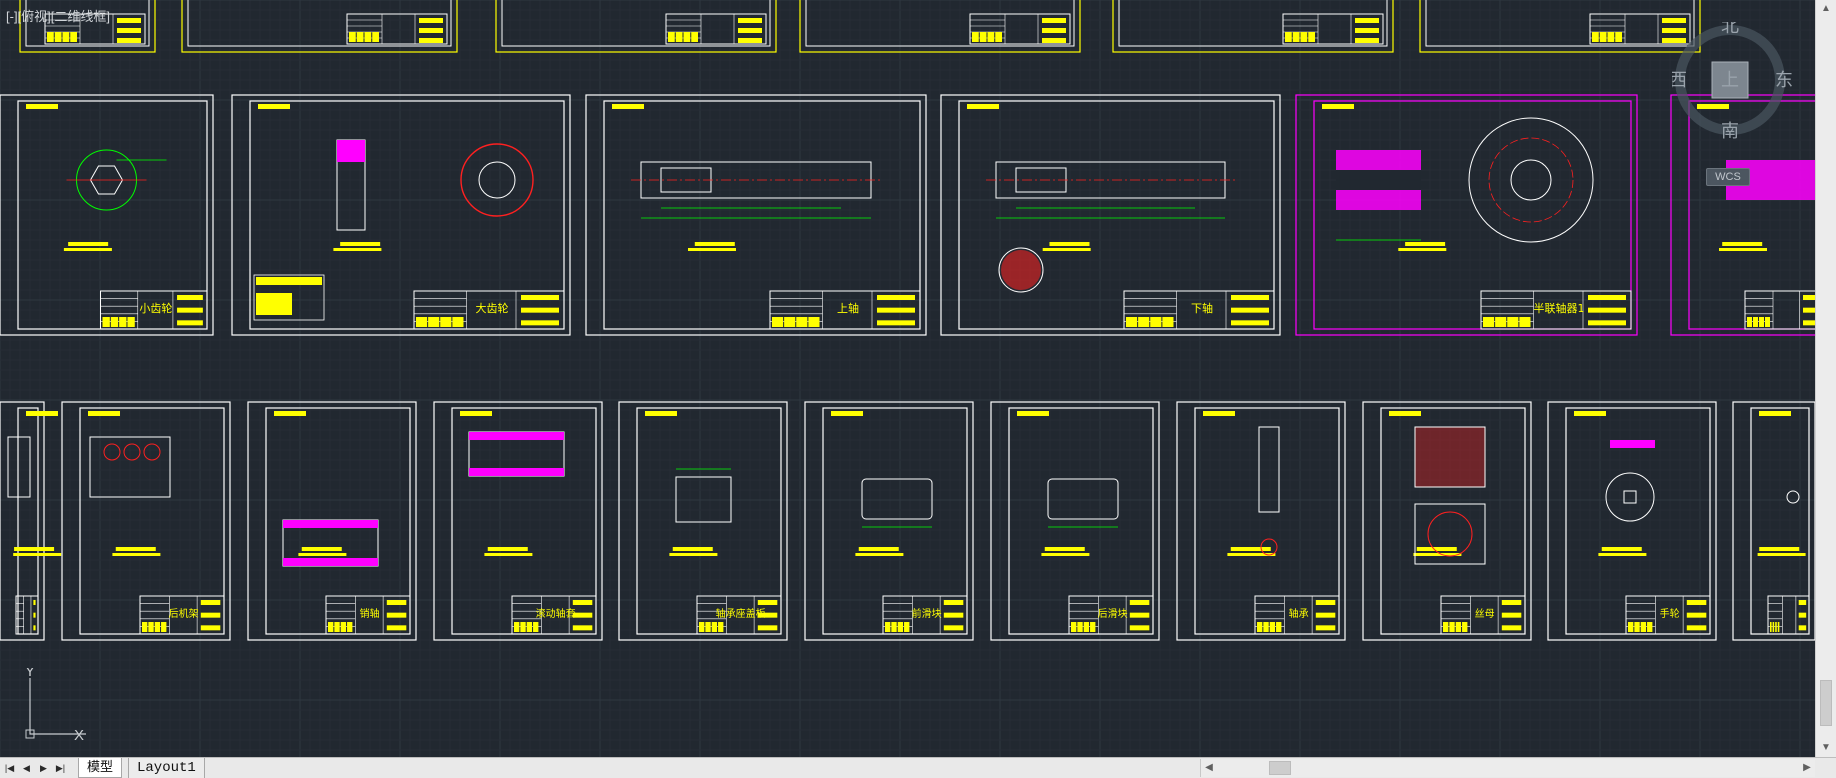 This screenshot has height=778, width=1836. What do you see at coordinates (112, 452) in the screenshot?
I see `frame-hole` at bounding box center [112, 452].